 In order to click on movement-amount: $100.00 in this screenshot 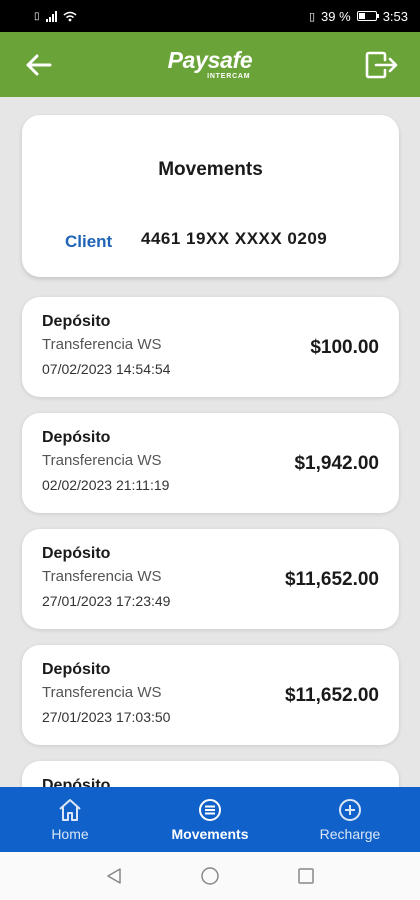, I will do `click(344, 347)`.